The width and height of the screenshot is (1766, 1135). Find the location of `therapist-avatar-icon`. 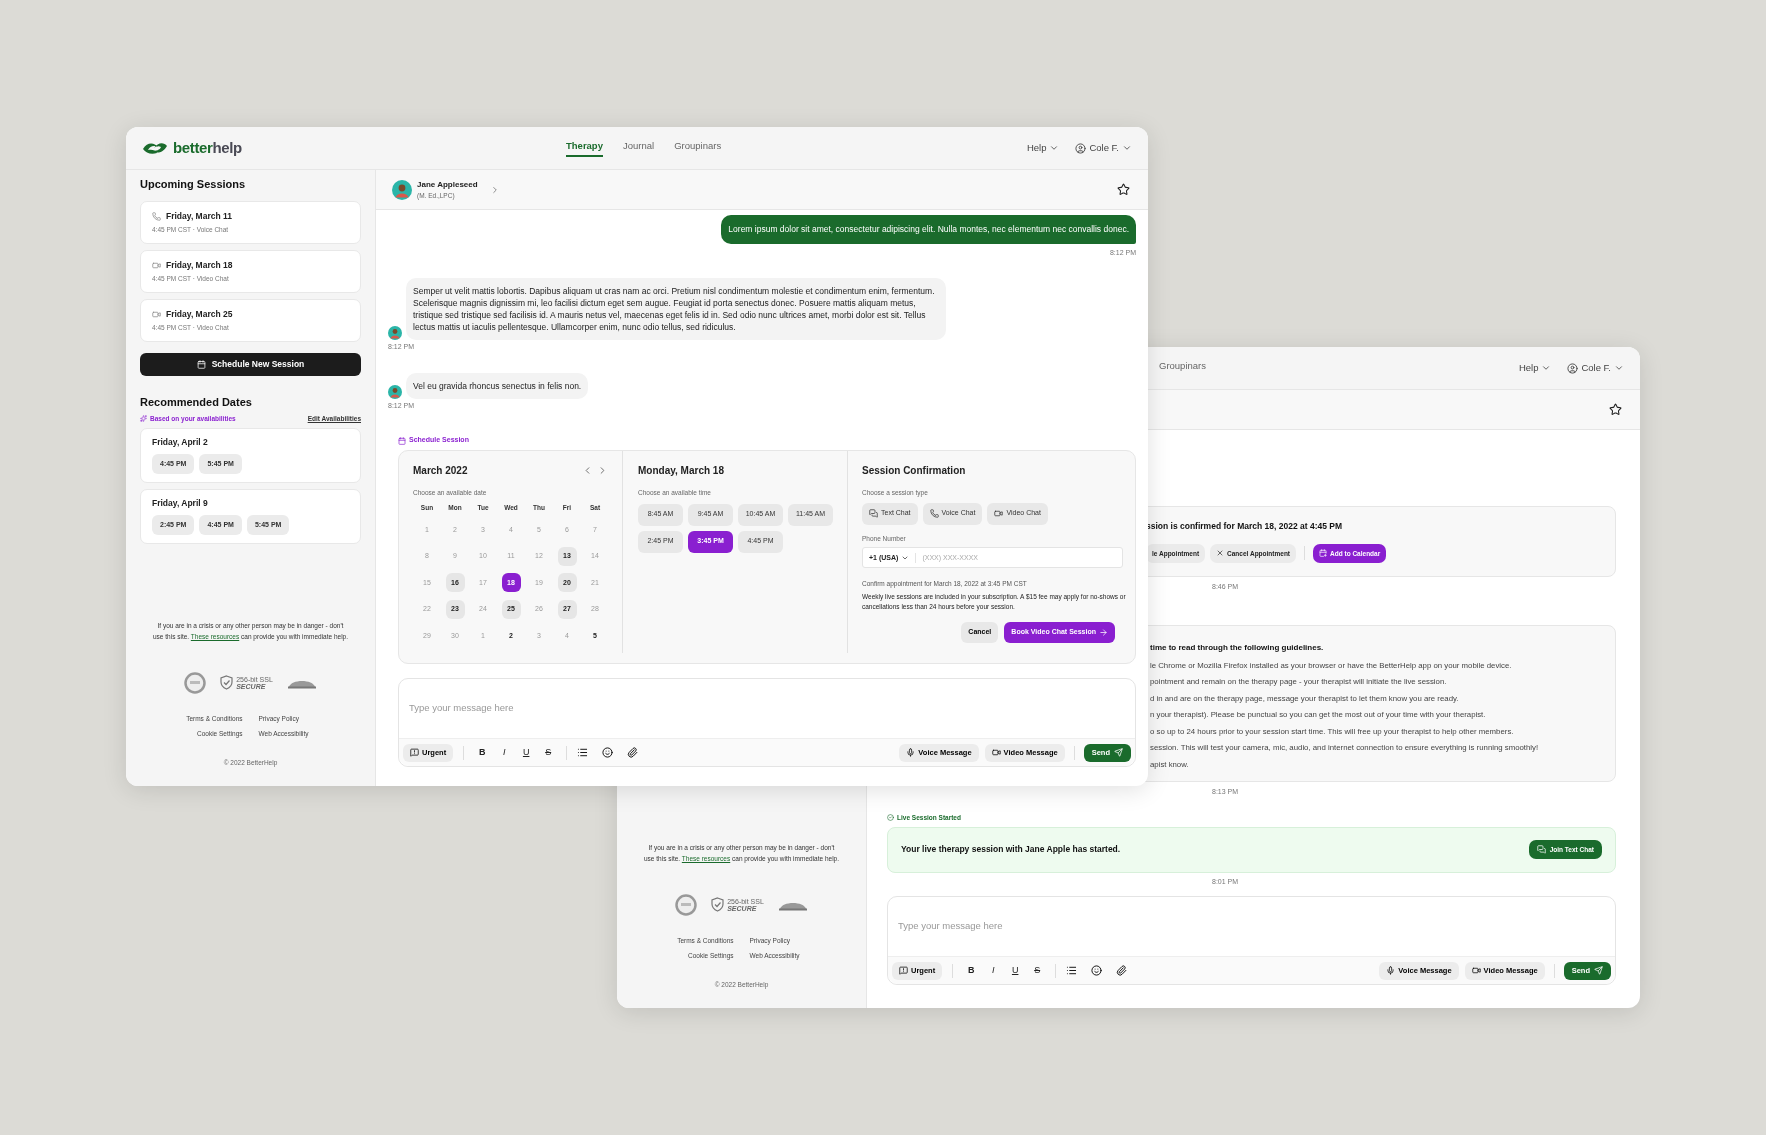

therapist-avatar-icon is located at coordinates (402, 189).